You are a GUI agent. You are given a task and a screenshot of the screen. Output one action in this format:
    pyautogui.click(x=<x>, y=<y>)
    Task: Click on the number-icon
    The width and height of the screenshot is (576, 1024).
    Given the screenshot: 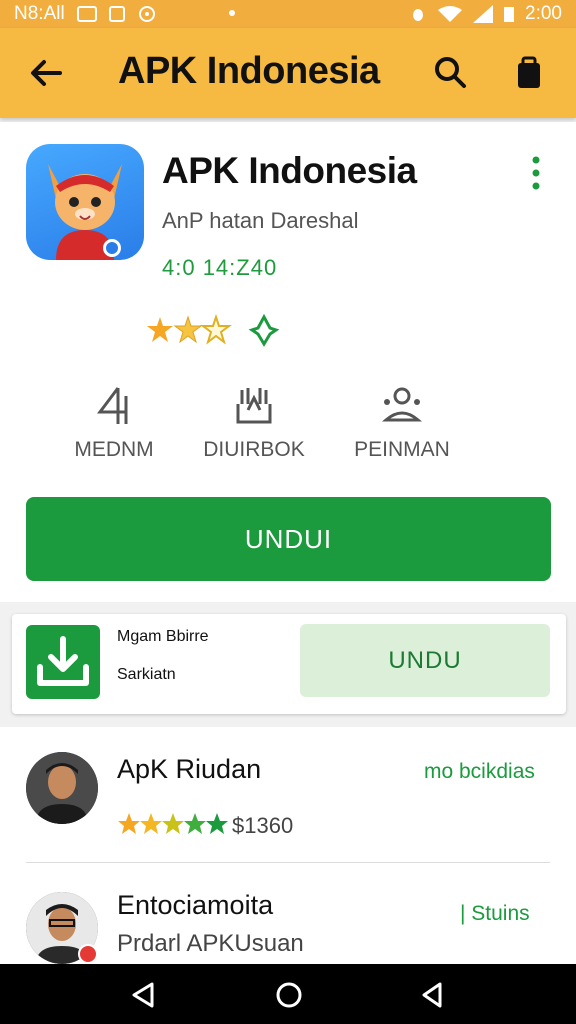 What is the action you would take?
    pyautogui.click(x=112, y=405)
    